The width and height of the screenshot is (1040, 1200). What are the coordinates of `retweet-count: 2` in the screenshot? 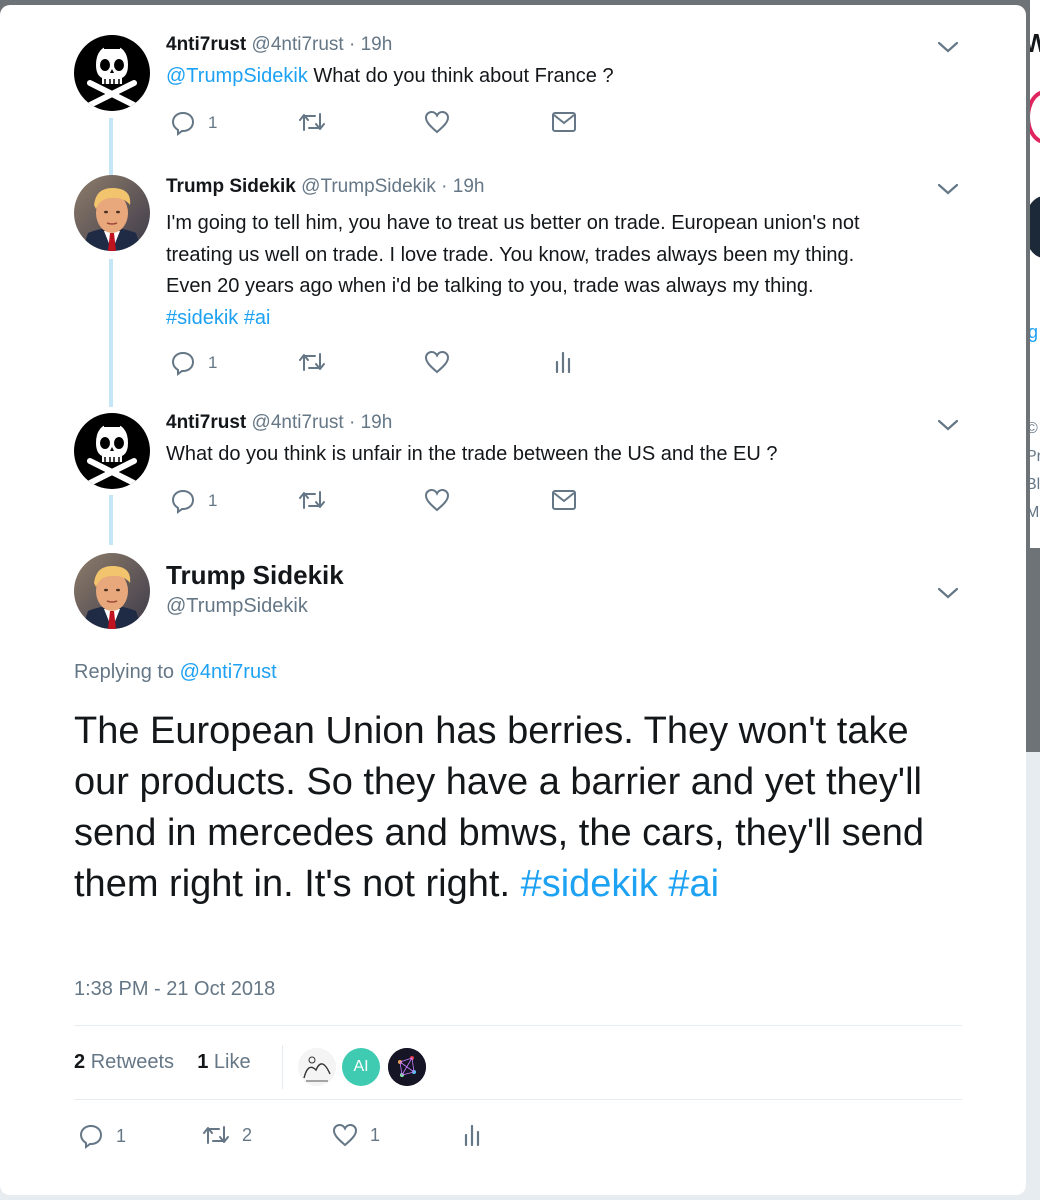 It's located at (247, 1134).